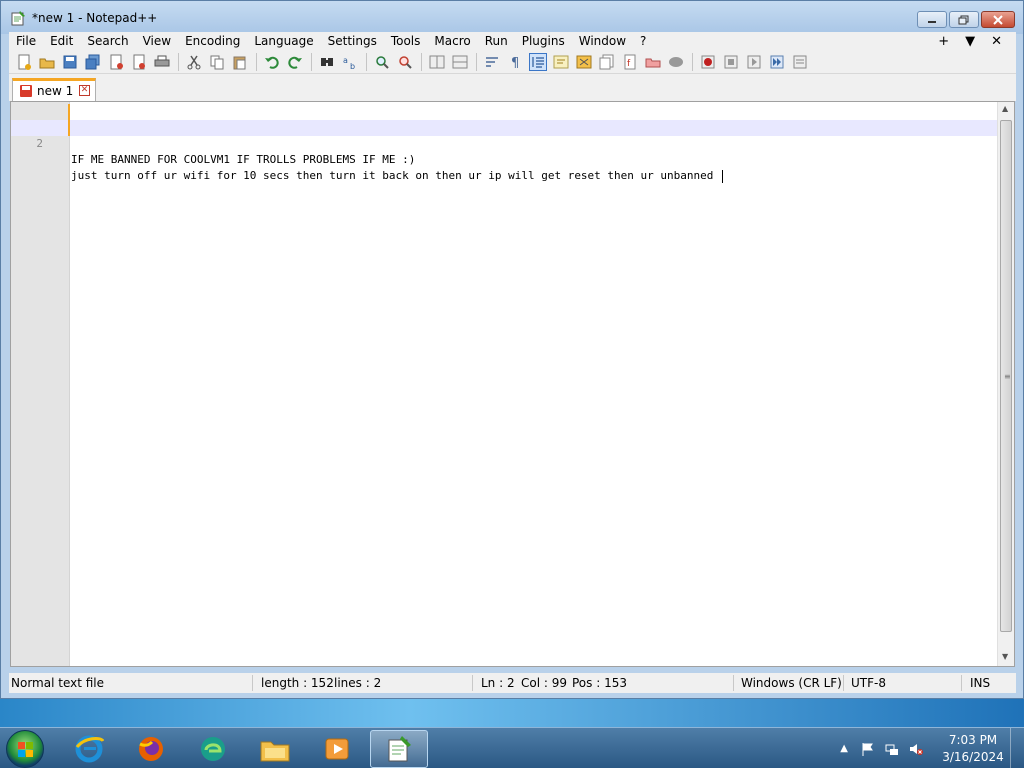  I want to click on notepadpp-icon, so click(399, 749).